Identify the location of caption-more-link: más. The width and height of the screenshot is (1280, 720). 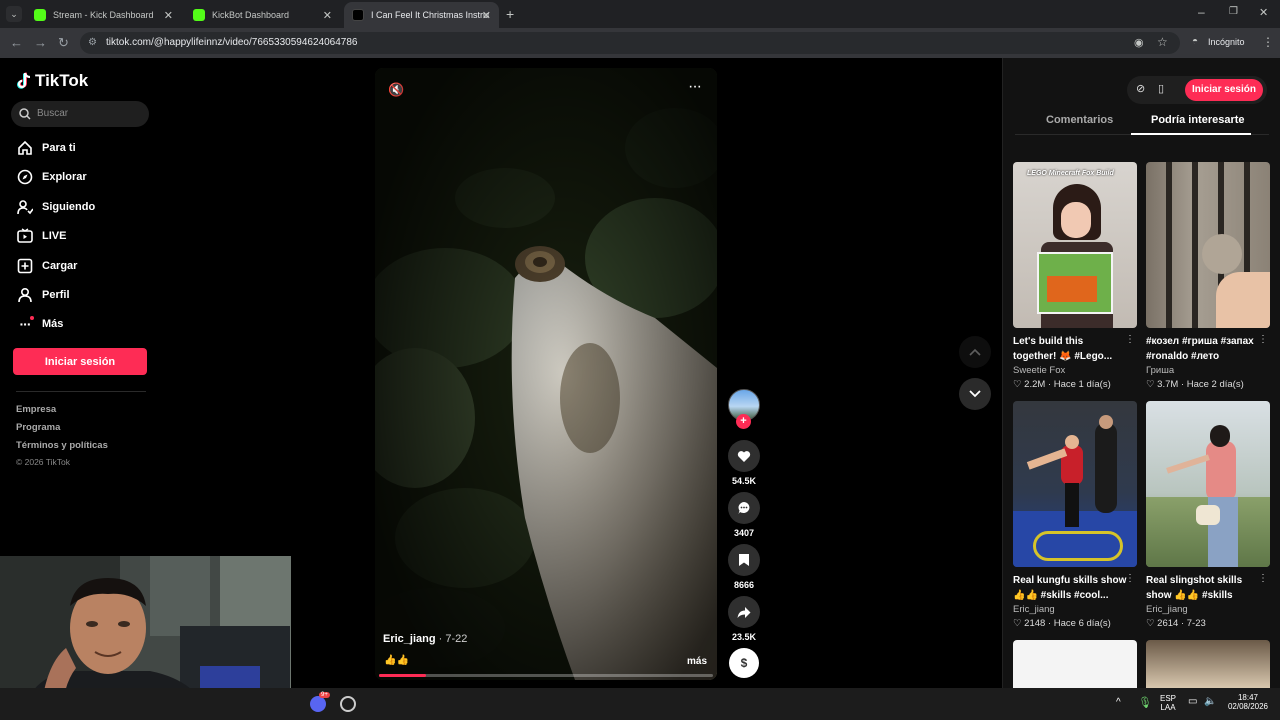
(697, 661).